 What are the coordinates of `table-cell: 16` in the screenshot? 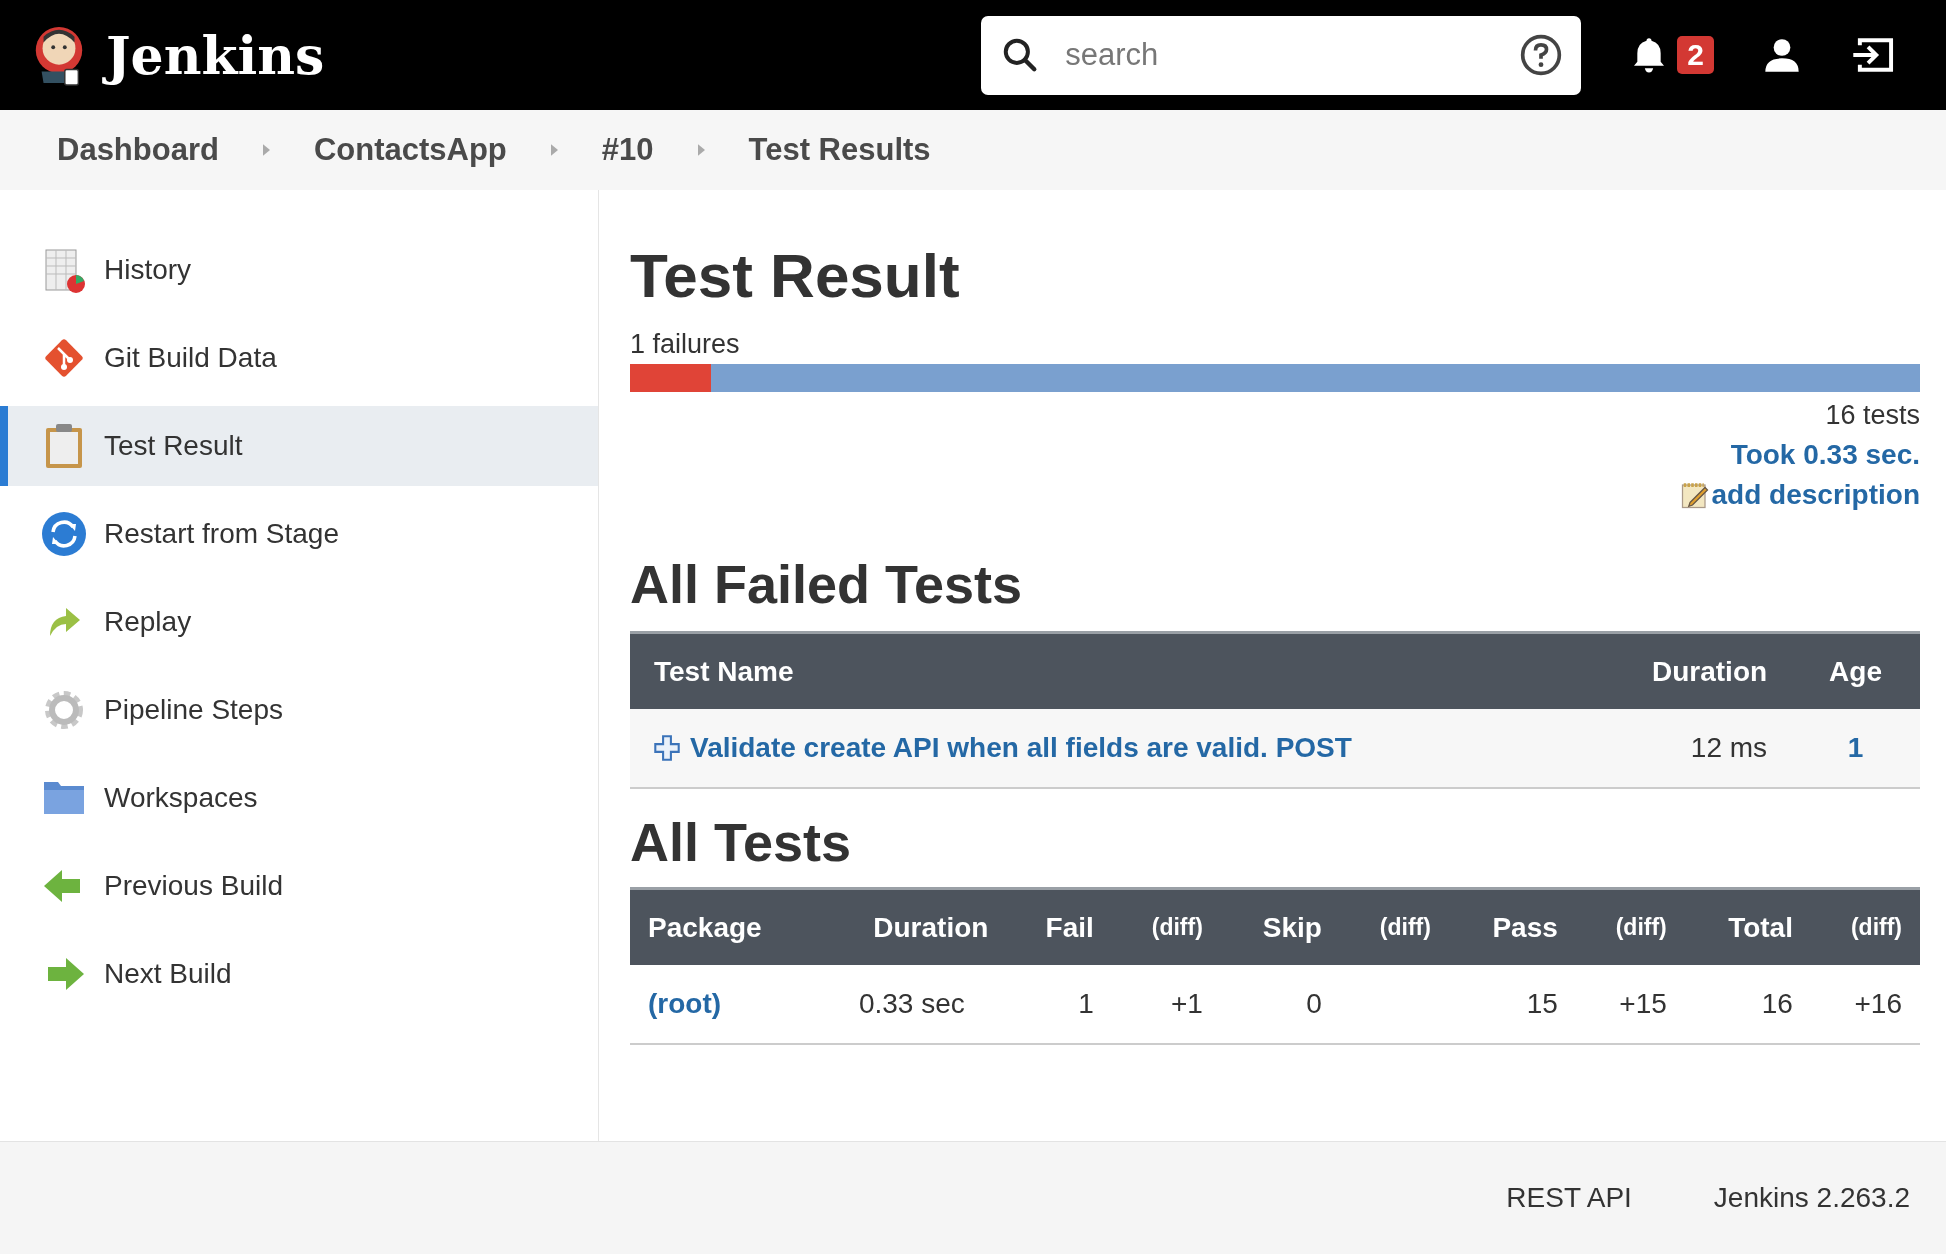 It's located at (1777, 1003).